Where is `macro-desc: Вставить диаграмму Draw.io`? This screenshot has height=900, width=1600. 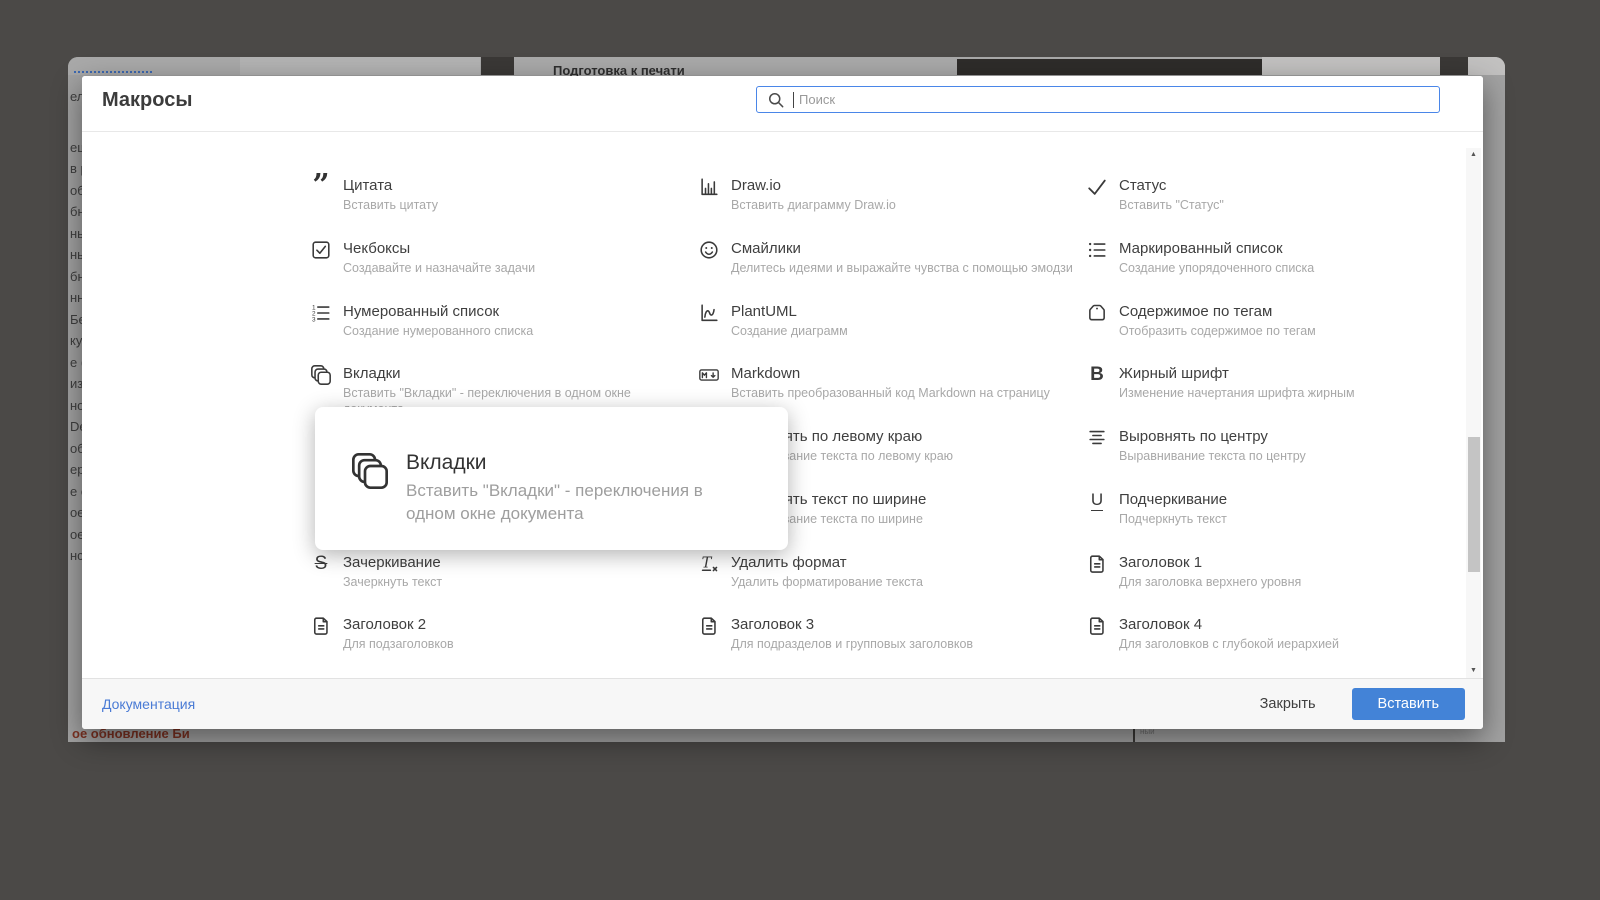
macro-desc: Вставить диаграмму Draw.io is located at coordinates (813, 205).